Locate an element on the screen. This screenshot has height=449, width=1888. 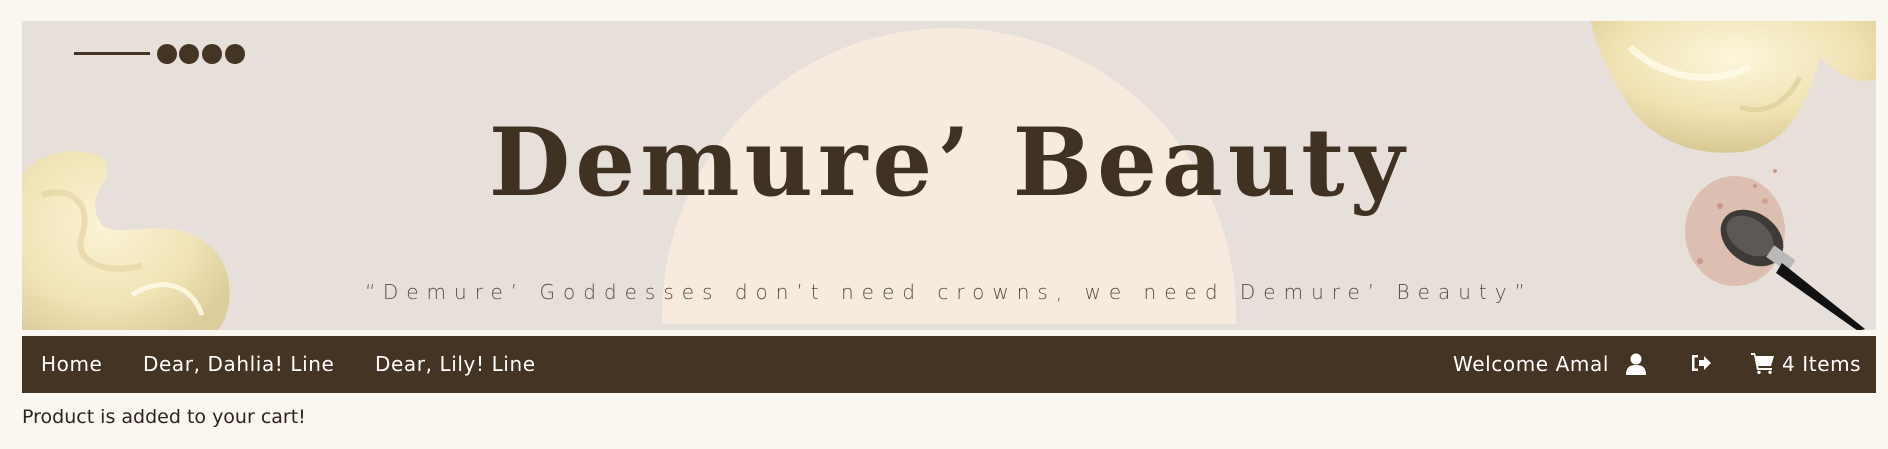
welcome-user: Welcome Amal is located at coordinates (1549, 364).